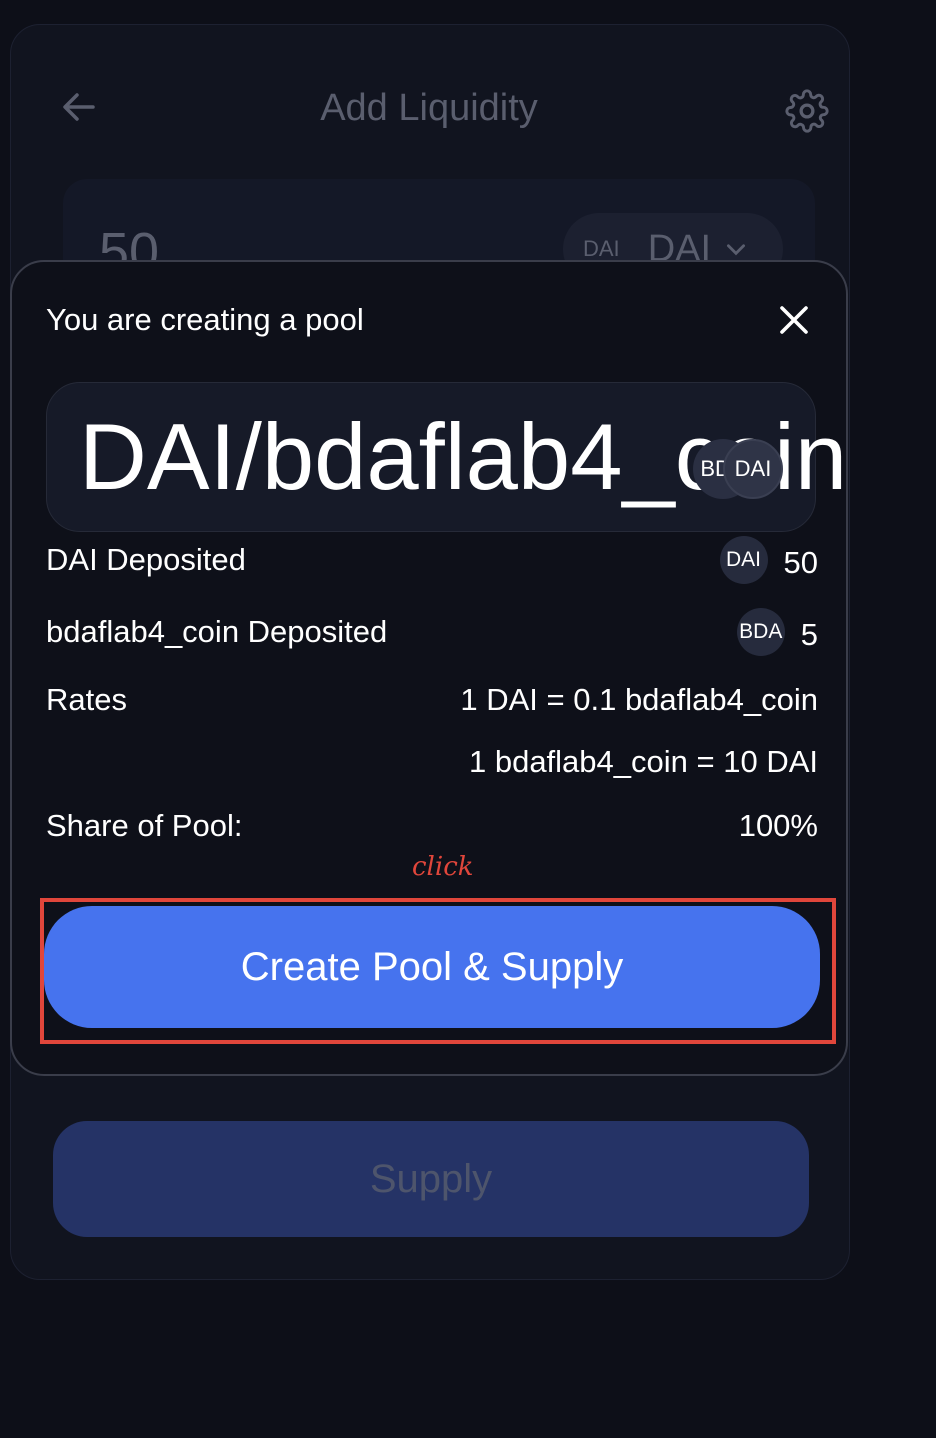 This screenshot has height=1438, width=936. Describe the element at coordinates (432, 564) in the screenshot. I see `dai-deposited-row: DAI Deposited DAI 50` at that location.